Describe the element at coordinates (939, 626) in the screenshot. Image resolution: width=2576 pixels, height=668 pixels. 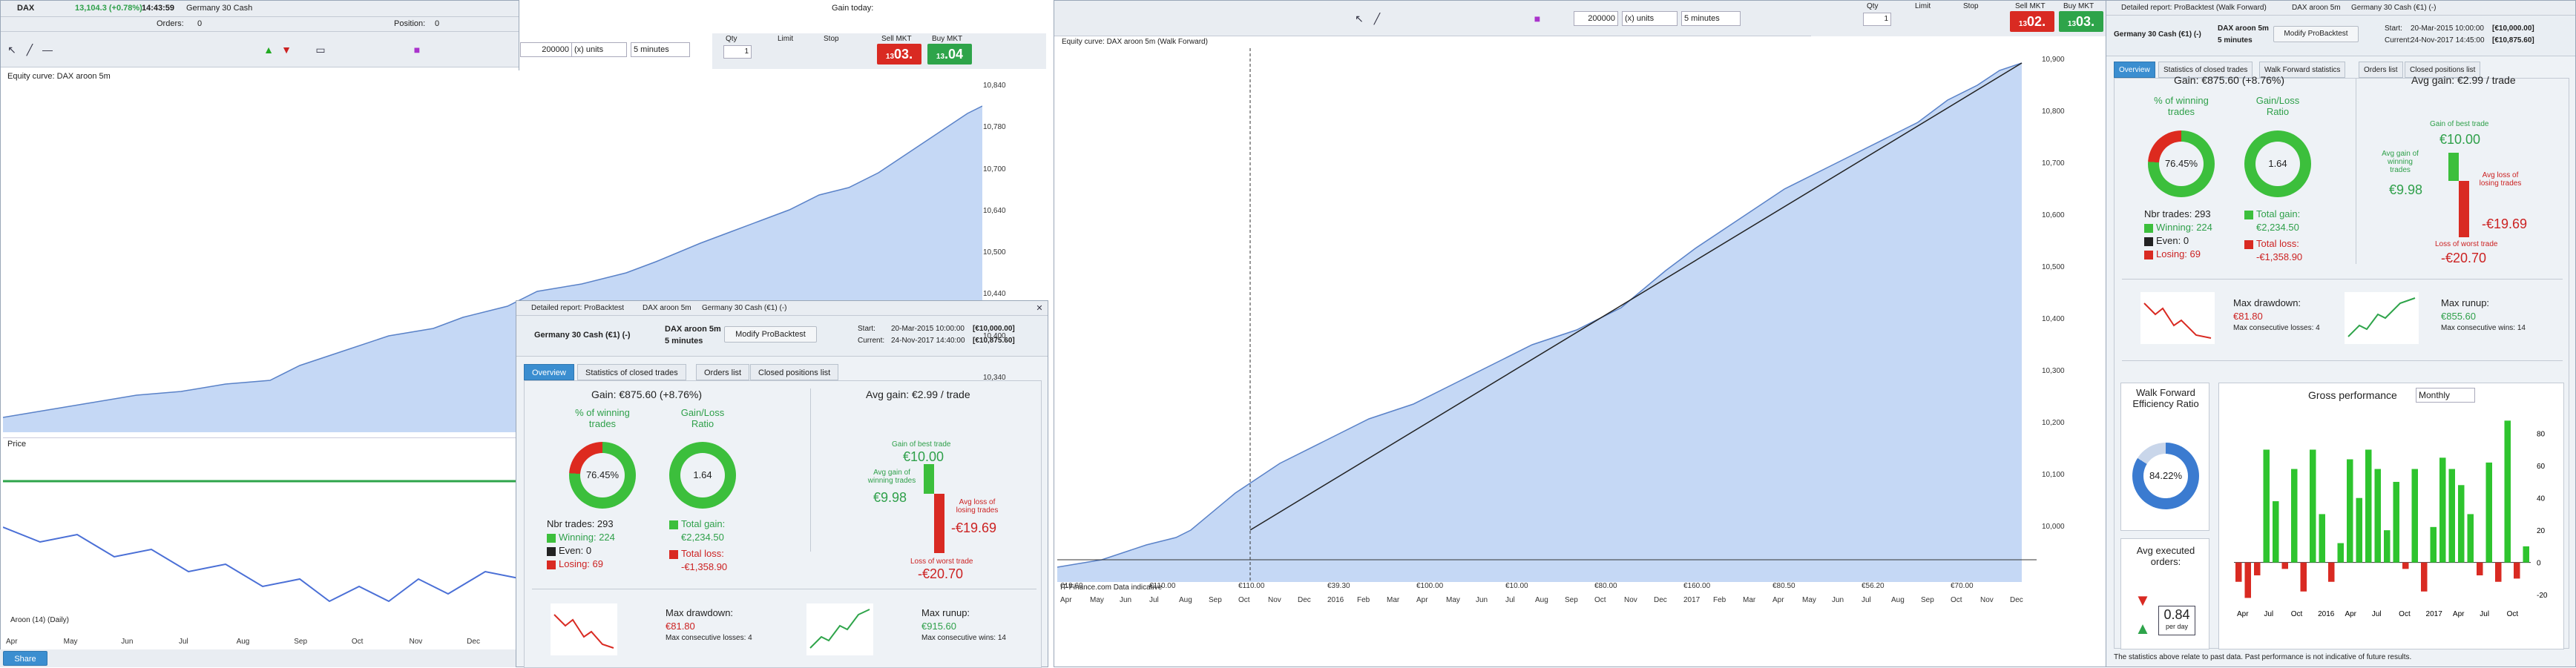
I see `report1-max-ru-value: €915.60` at that location.